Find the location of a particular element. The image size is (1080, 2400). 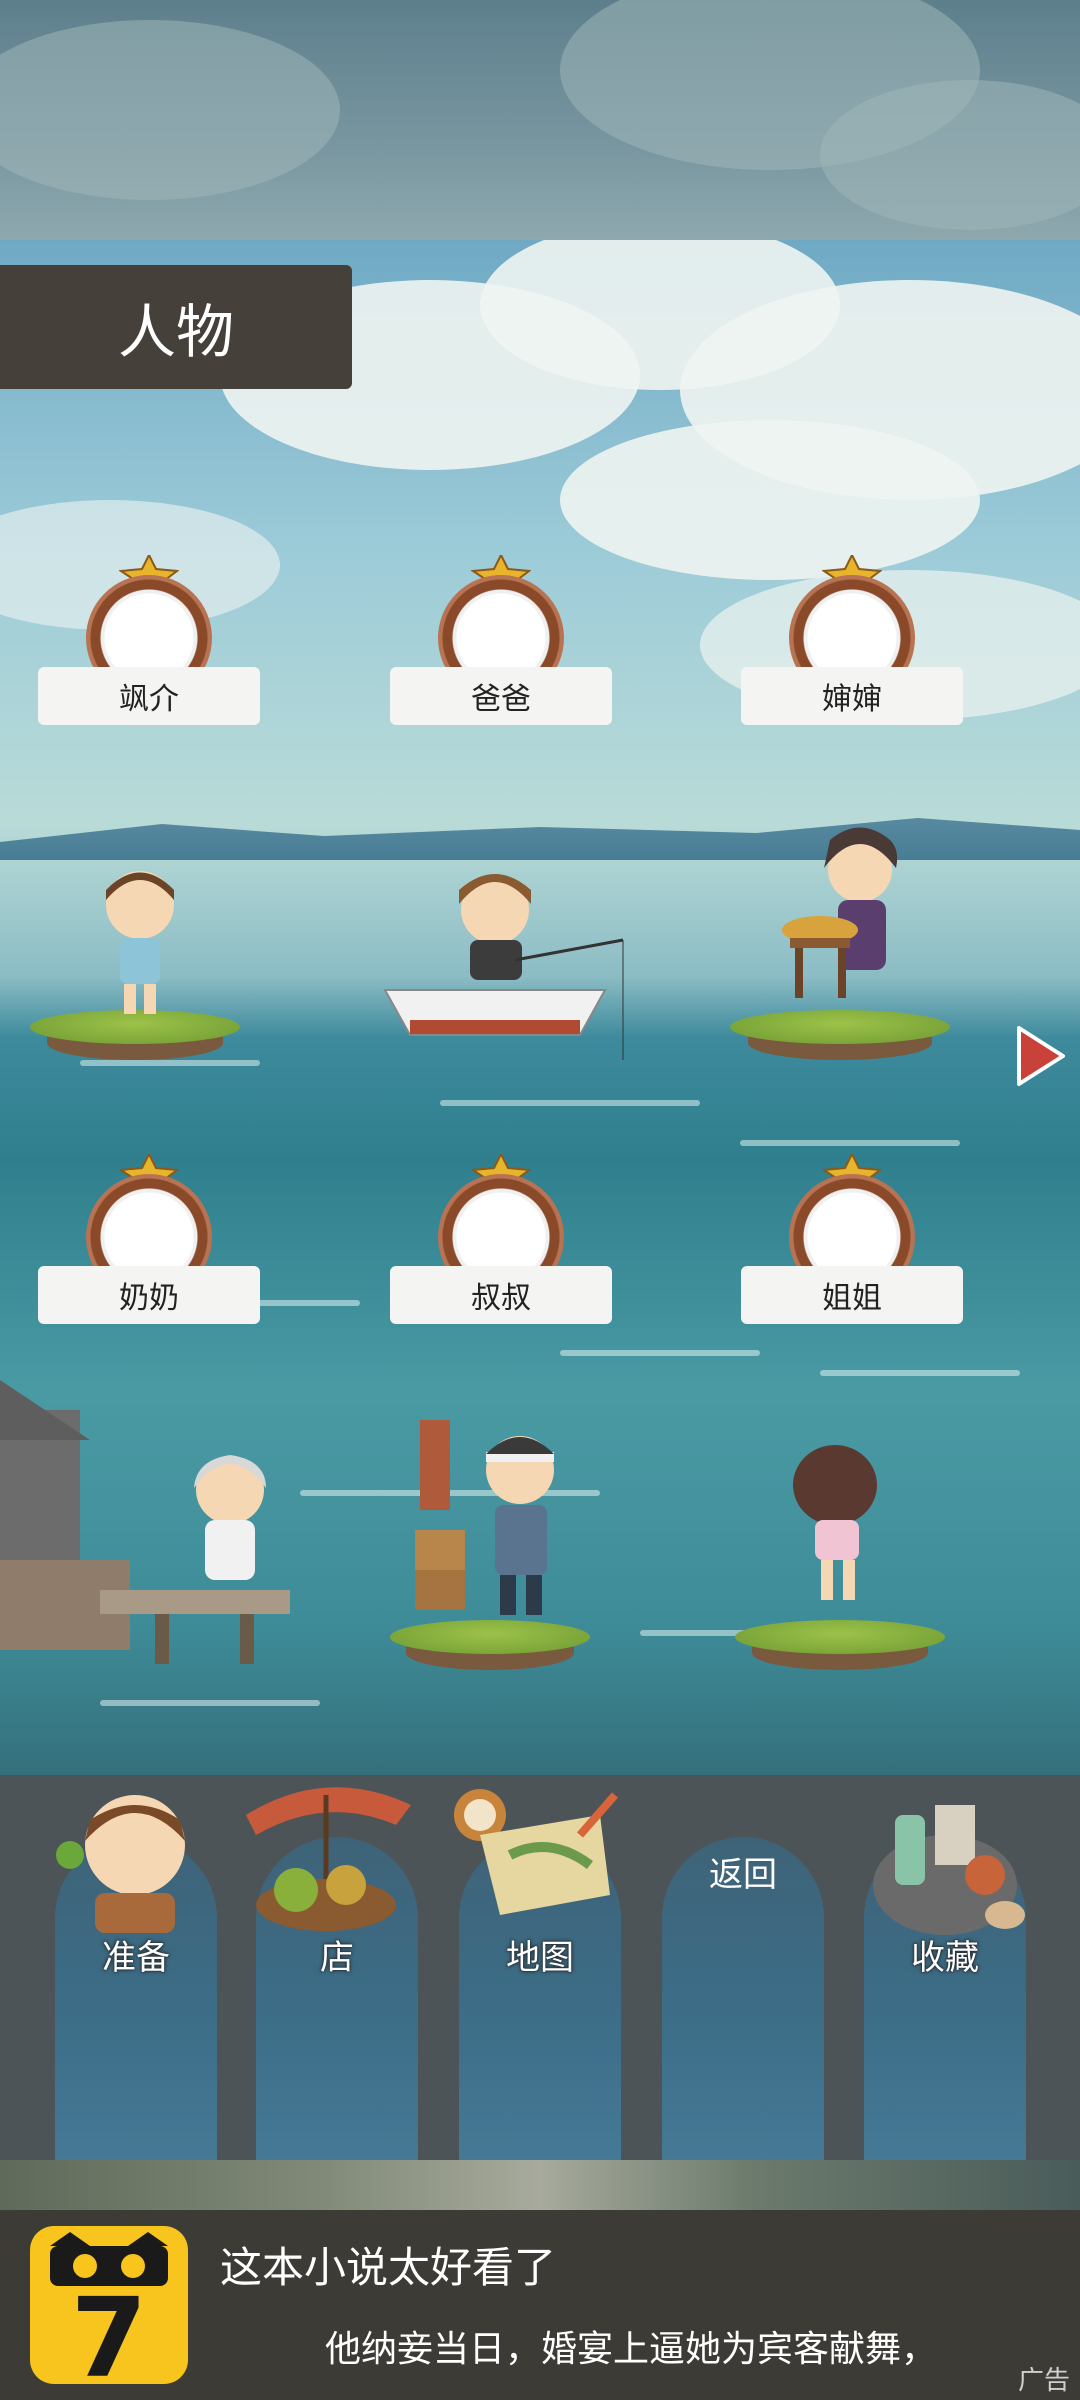

collection-bag-icon is located at coordinates (949, 1870).